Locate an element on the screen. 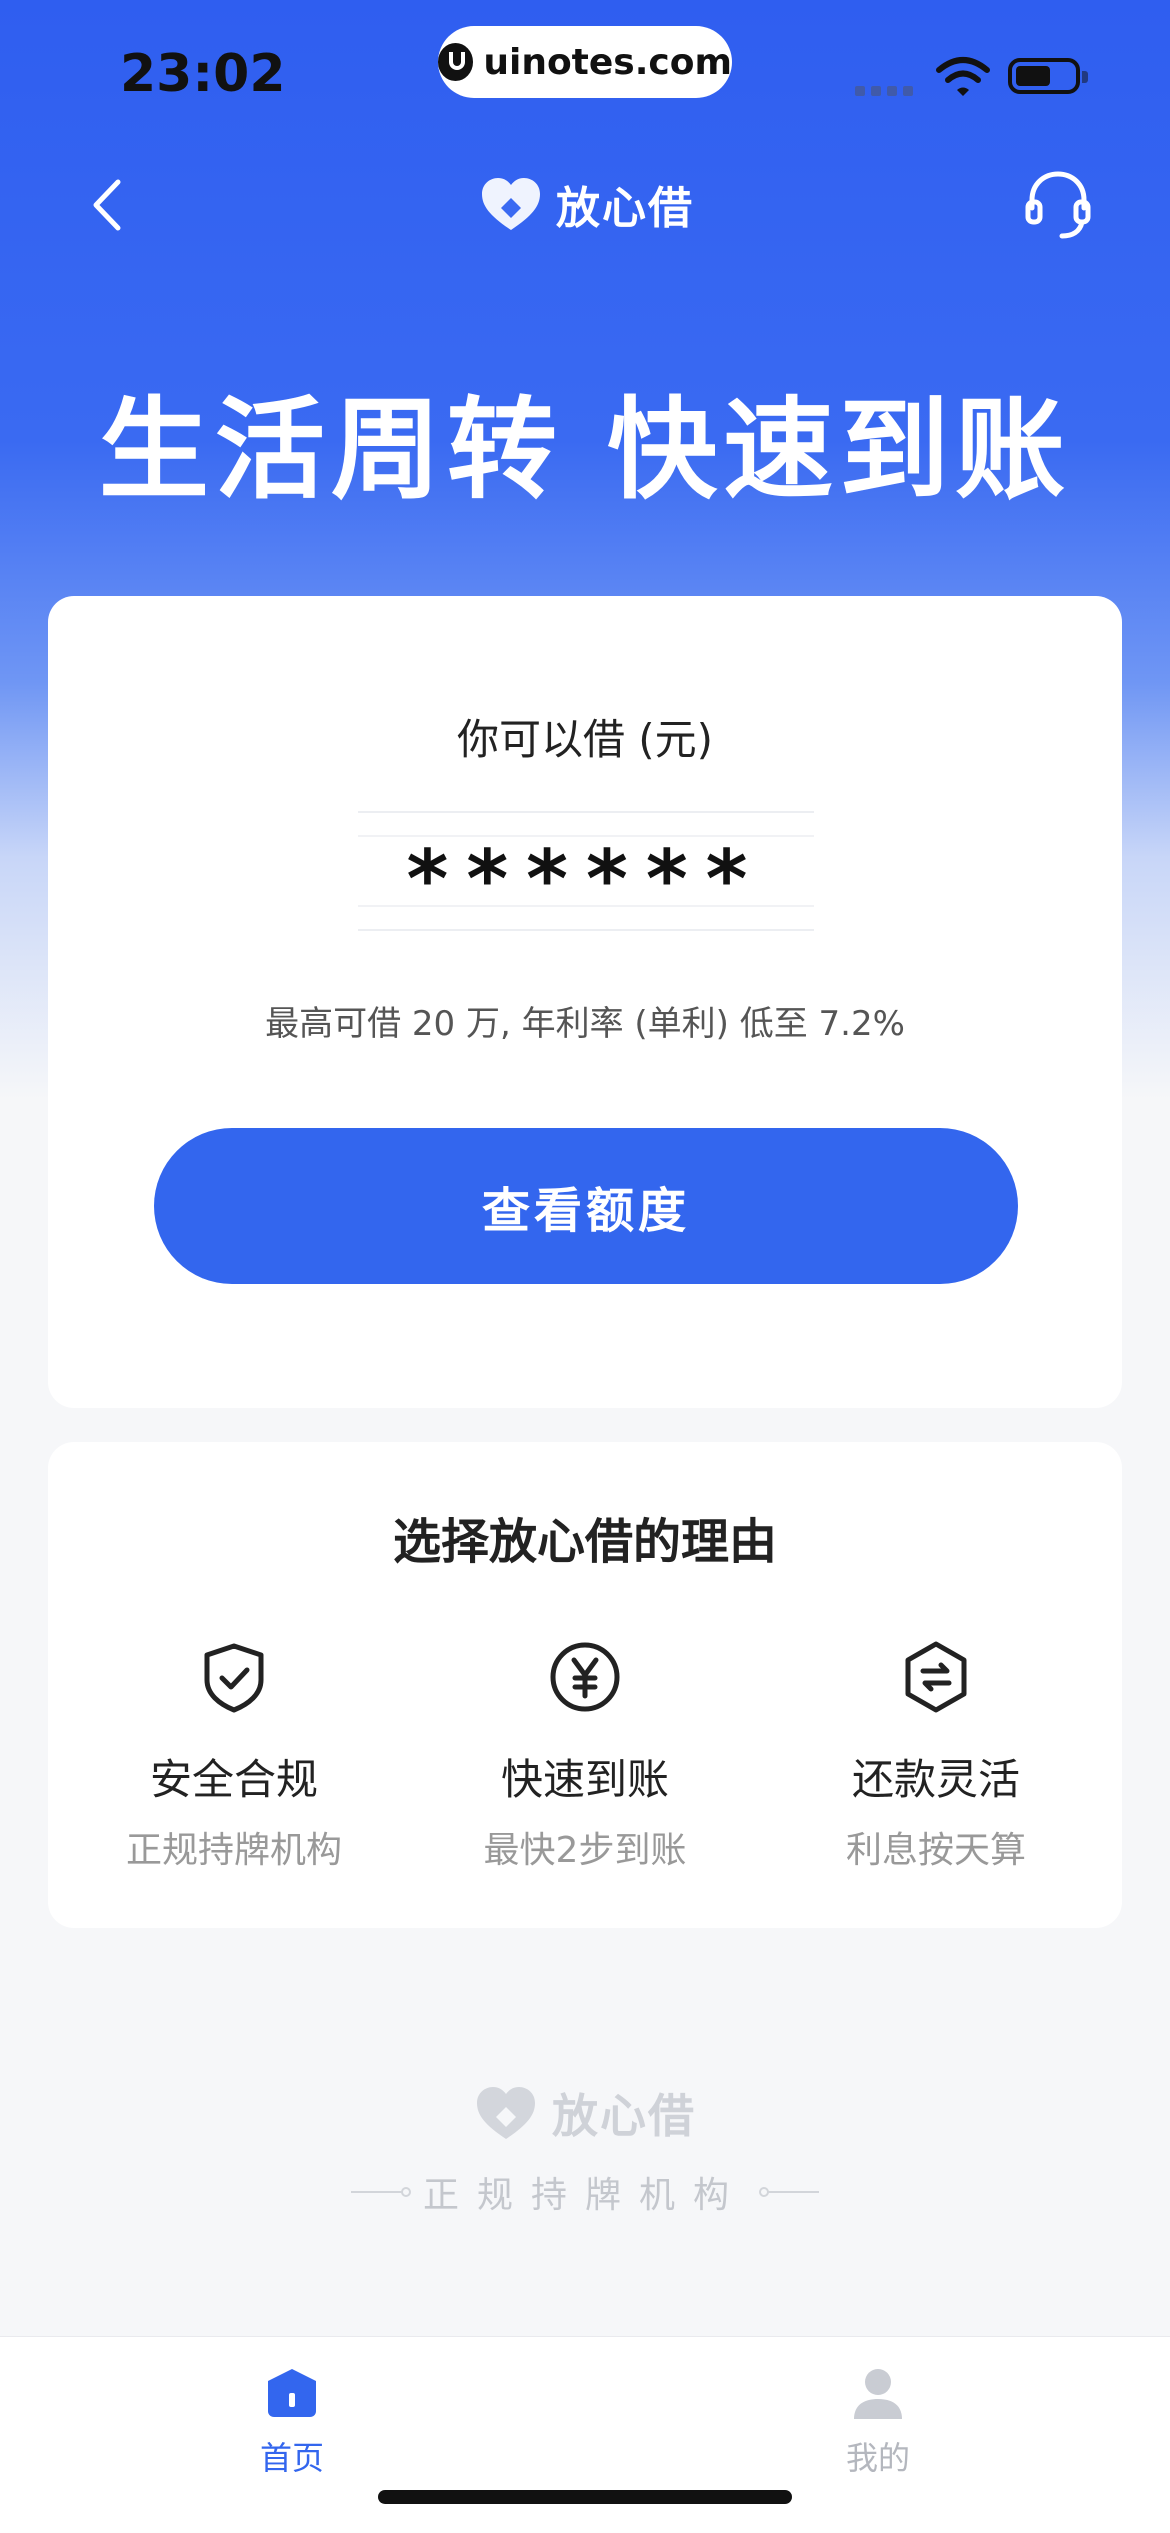 This screenshot has width=1170, height=2533. masked-amount: ****** is located at coordinates (586, 879).